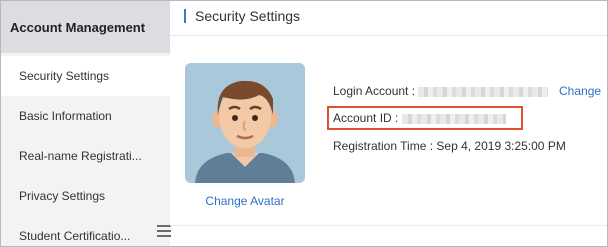  I want to click on menu-icon, so click(164, 232).